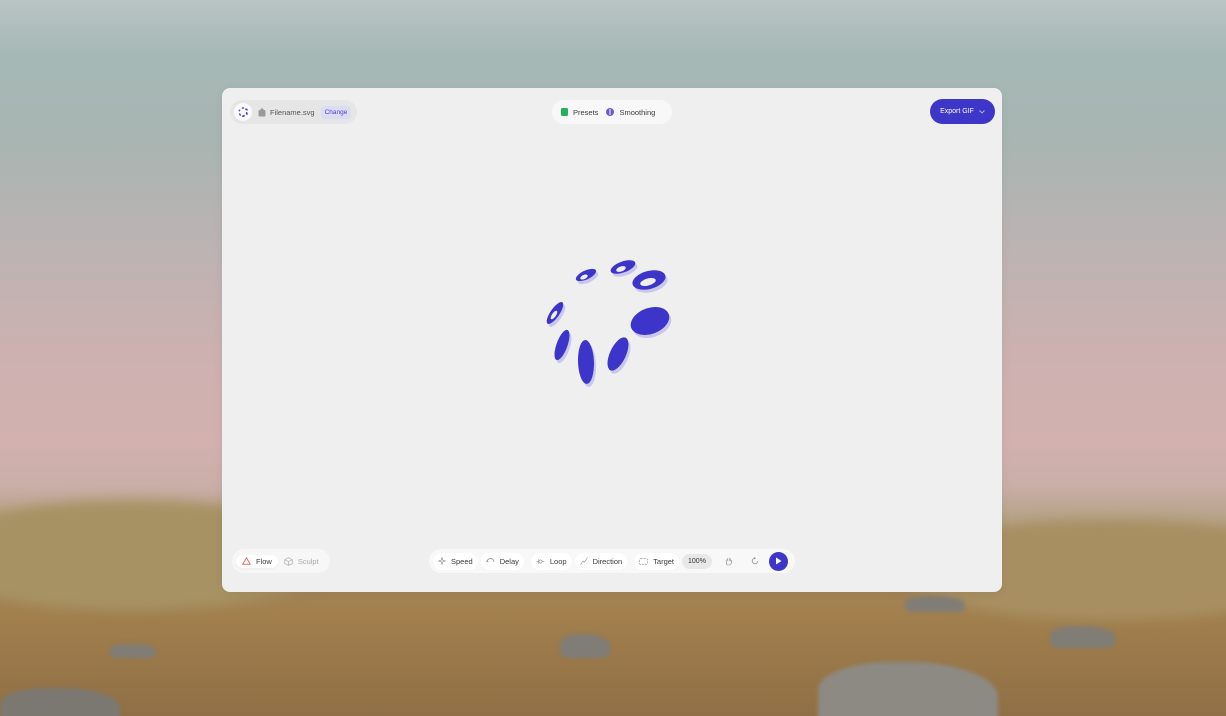 The image size is (1226, 716). I want to click on delay-button: Delay, so click(502, 561).